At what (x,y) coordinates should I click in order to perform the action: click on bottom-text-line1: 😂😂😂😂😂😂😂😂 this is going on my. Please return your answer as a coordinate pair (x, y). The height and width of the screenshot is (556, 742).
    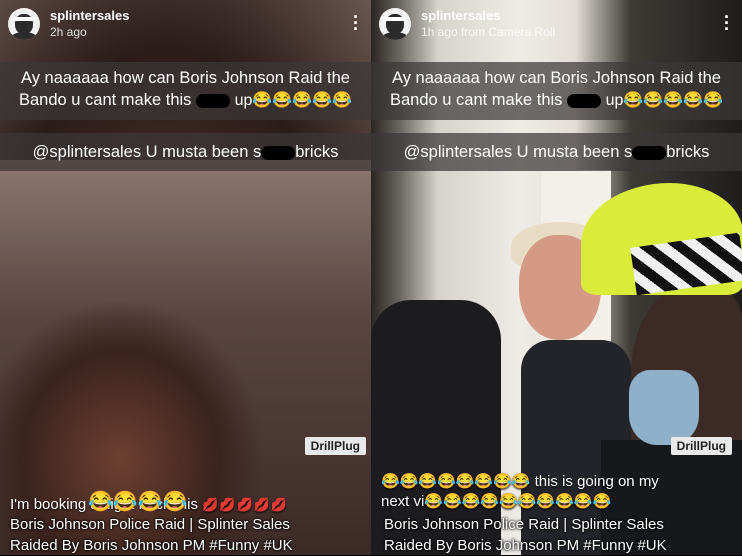
    Looking at the image, I should click on (520, 481).